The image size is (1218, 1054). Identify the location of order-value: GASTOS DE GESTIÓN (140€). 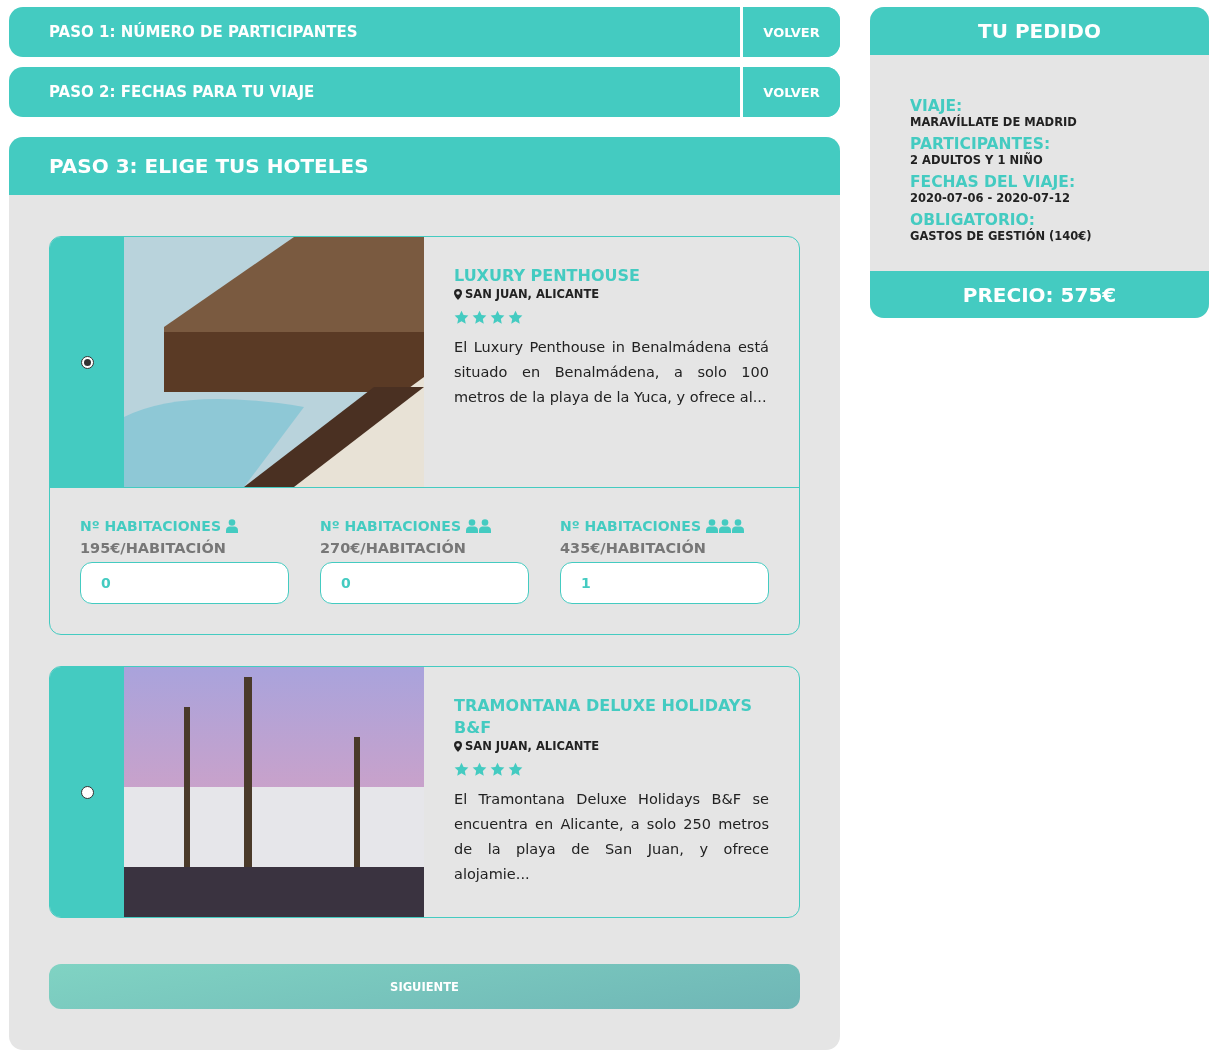
(1001, 236).